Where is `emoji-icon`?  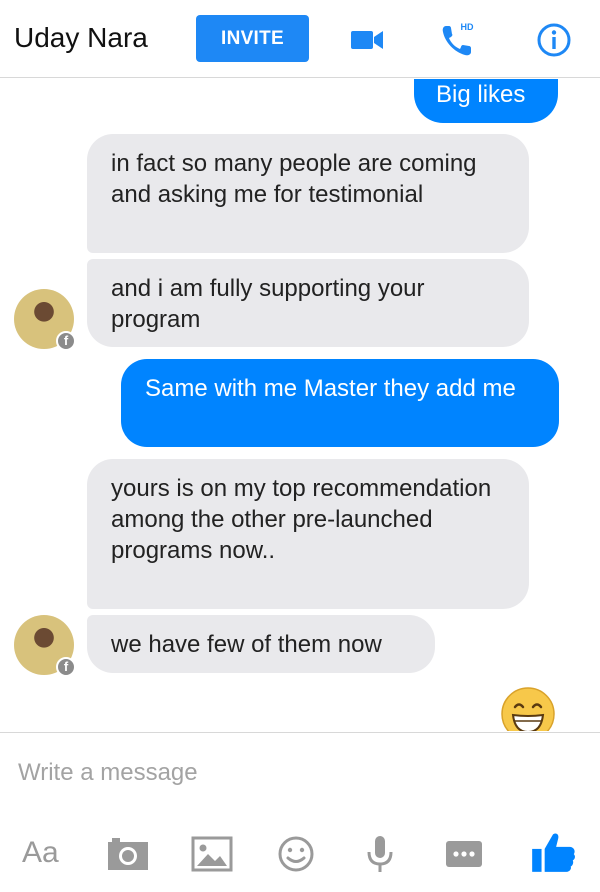 emoji-icon is located at coordinates (296, 854).